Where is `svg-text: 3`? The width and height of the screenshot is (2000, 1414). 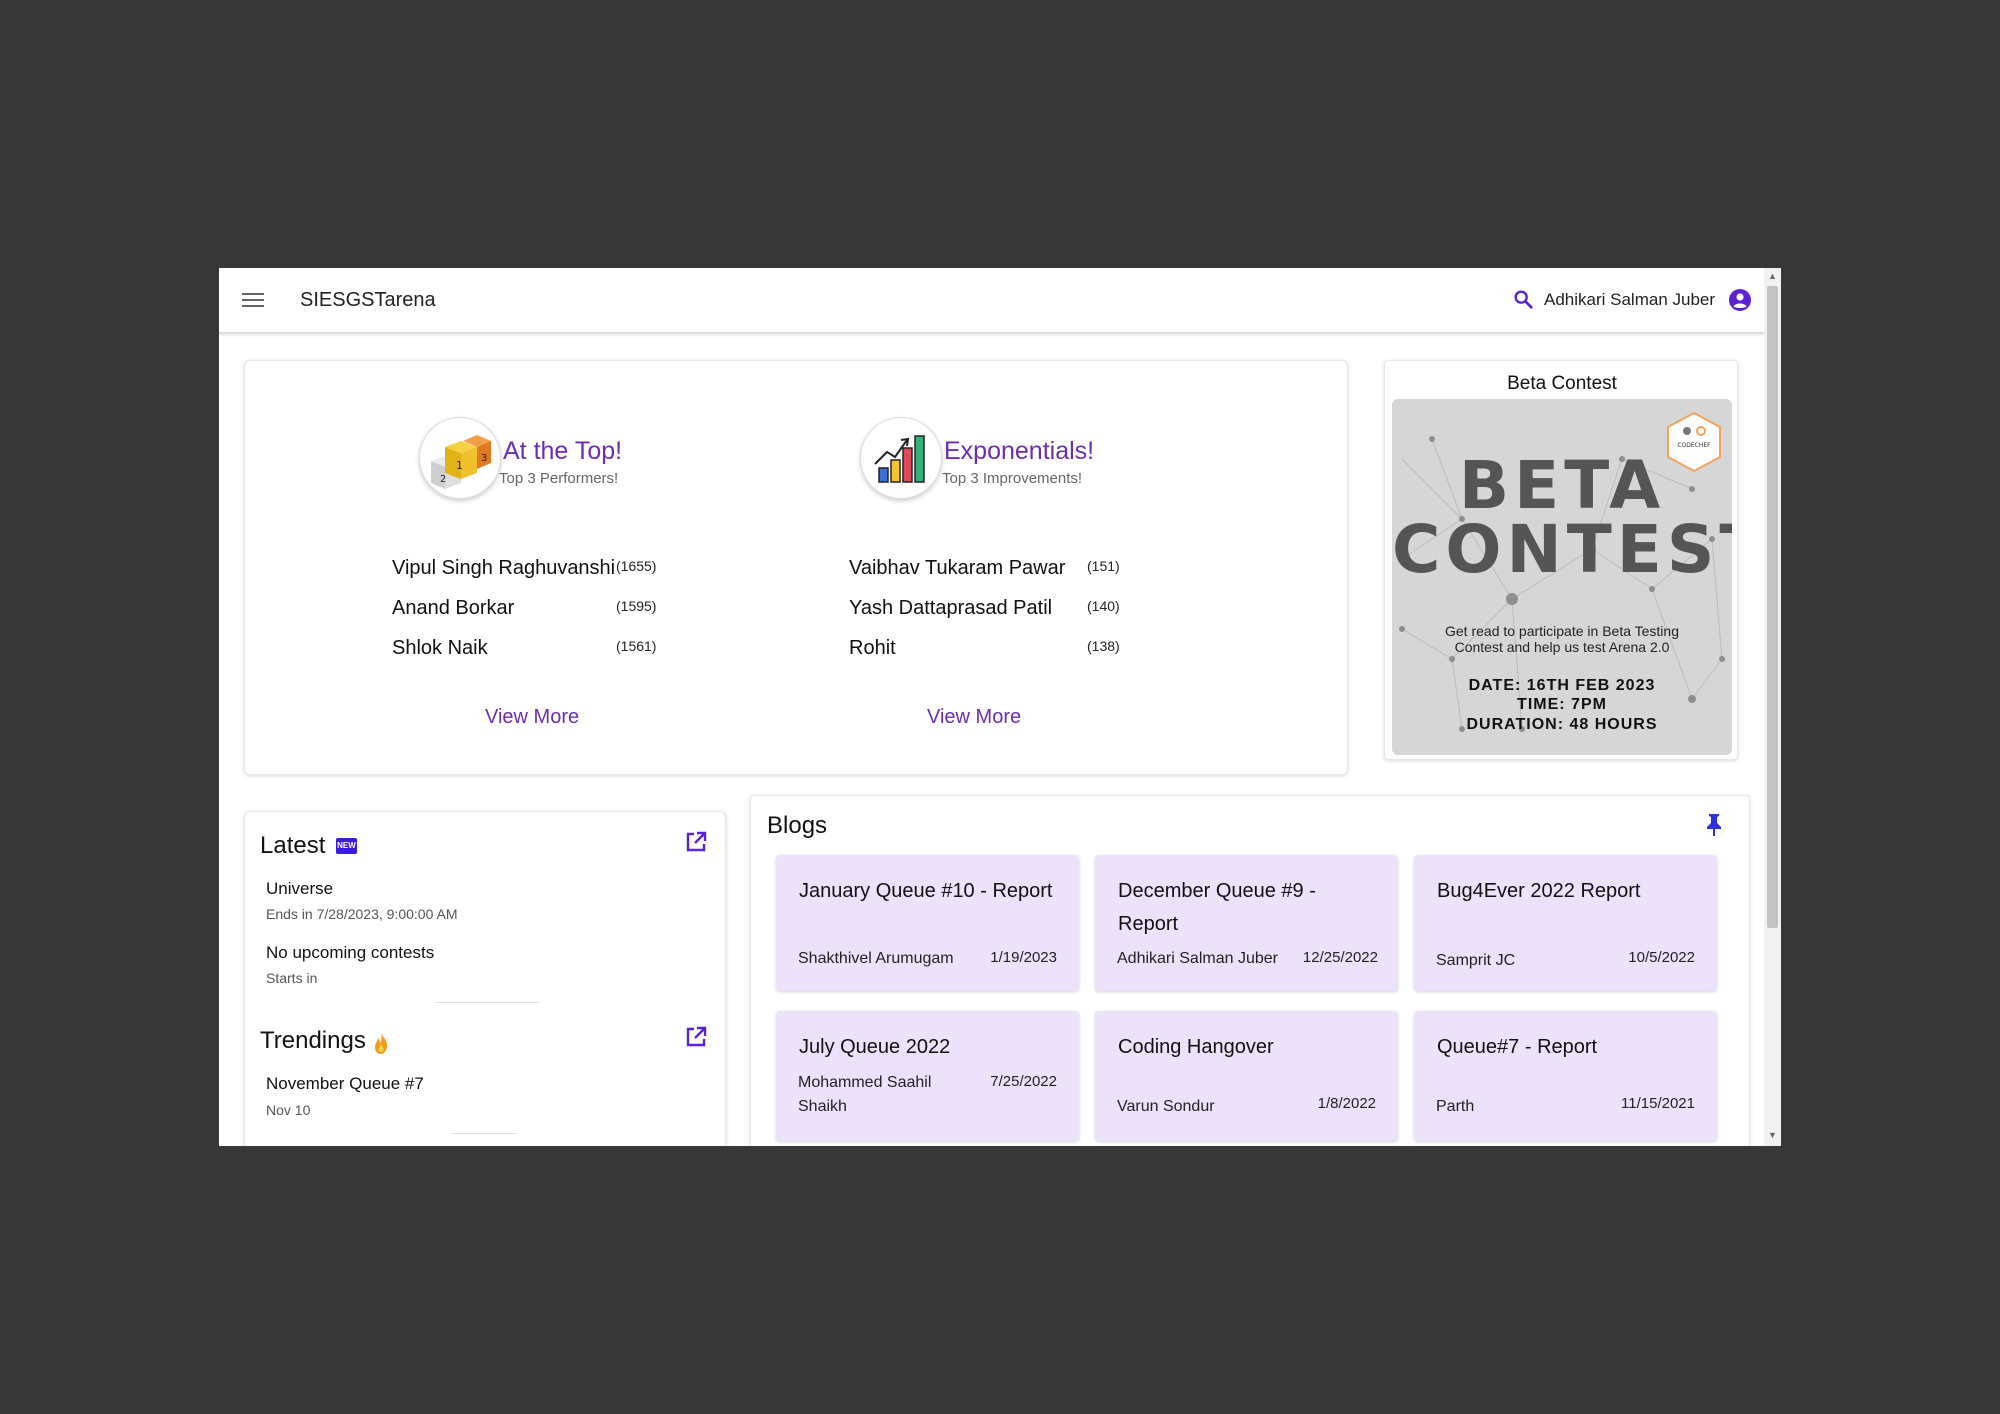 svg-text: 3 is located at coordinates (484, 458).